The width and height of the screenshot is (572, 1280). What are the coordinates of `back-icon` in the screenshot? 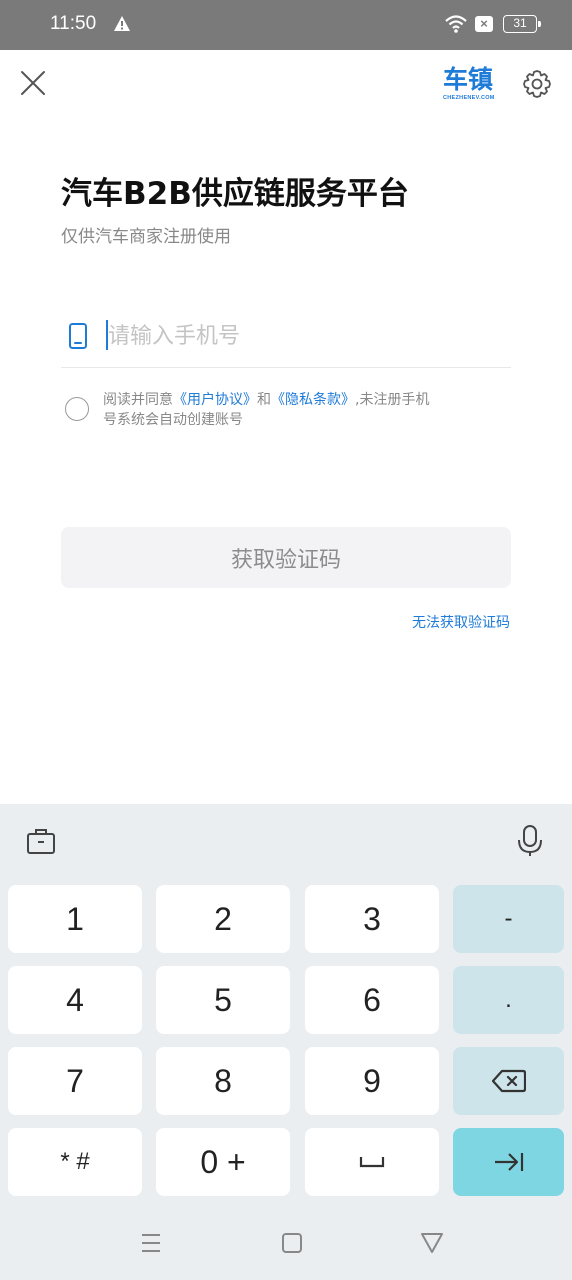 It's located at (432, 1243).